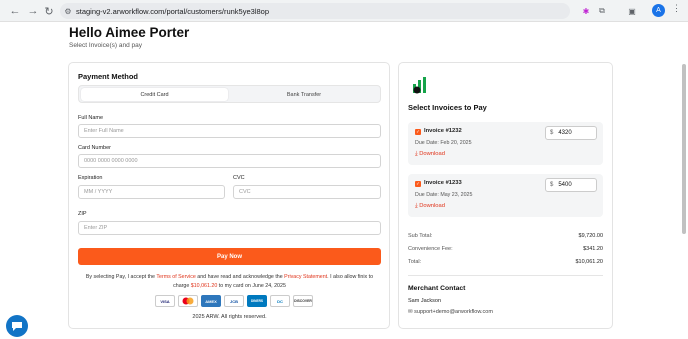  Describe the element at coordinates (425, 301) in the screenshot. I see `merchant-name: Sam Jackson` at that location.